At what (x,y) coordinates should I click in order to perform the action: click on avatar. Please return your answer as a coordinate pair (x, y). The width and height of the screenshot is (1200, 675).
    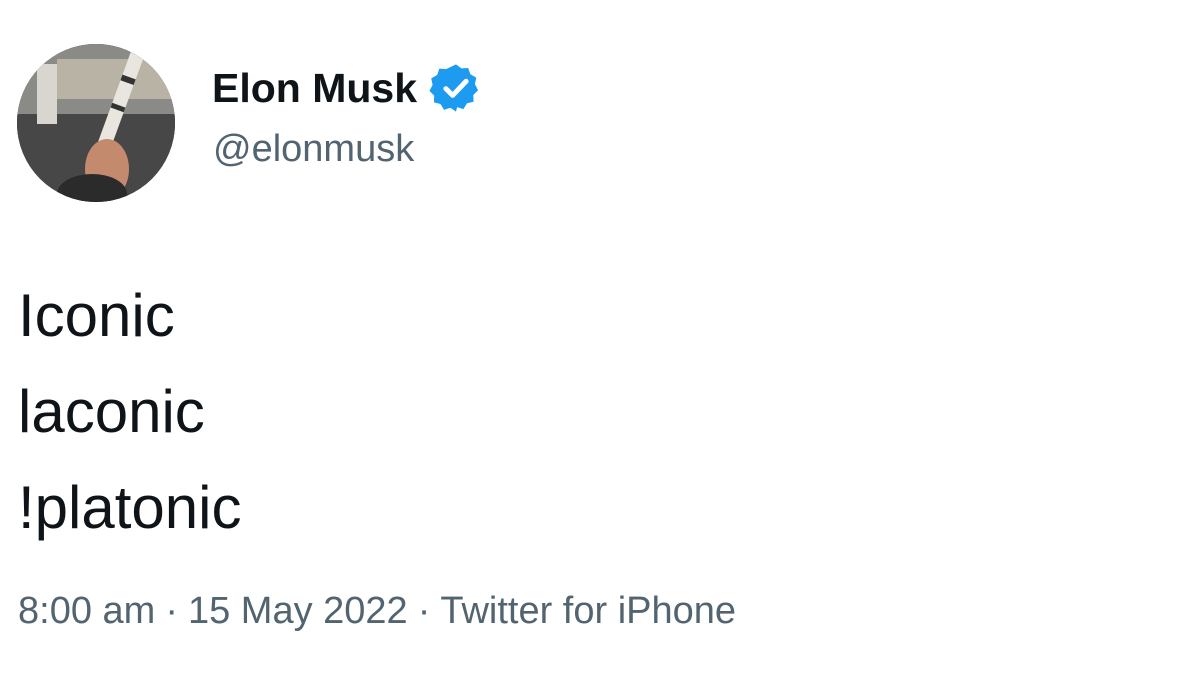
    Looking at the image, I should click on (96, 123).